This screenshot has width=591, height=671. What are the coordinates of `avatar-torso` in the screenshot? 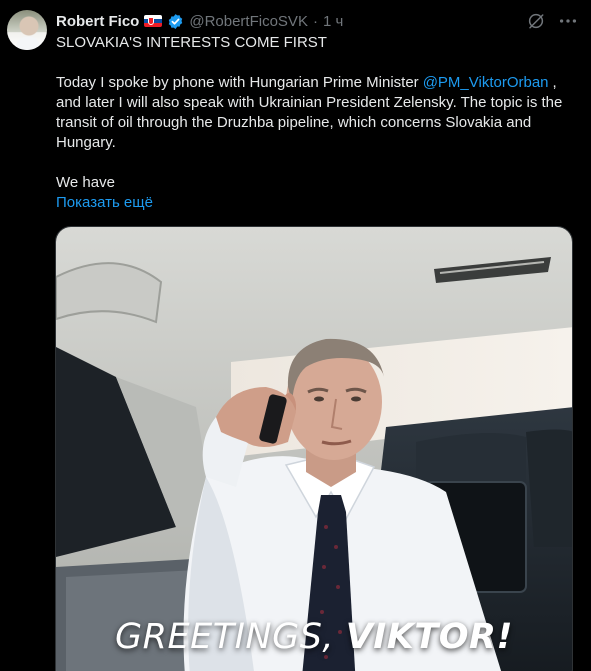 It's located at (28, 43).